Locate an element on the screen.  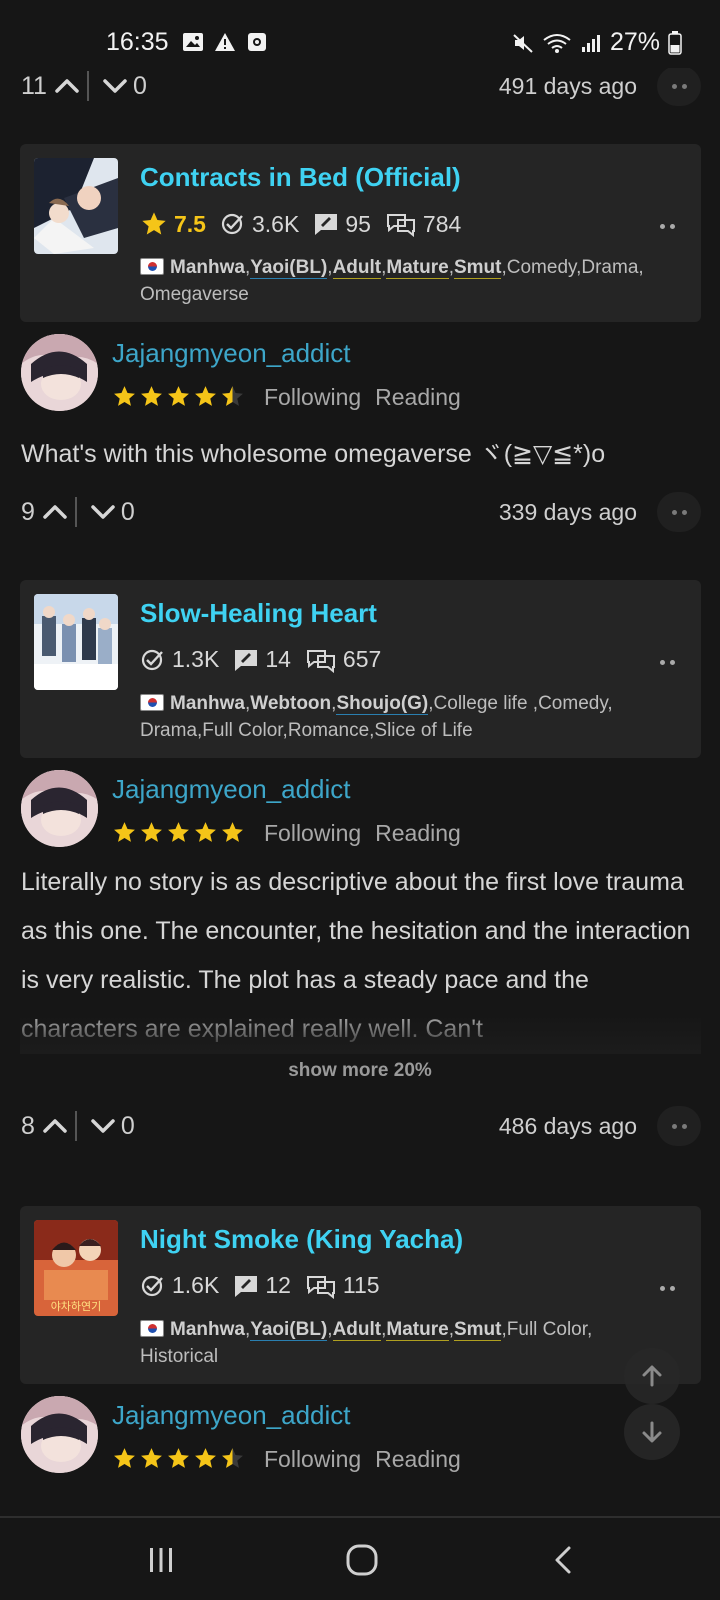
wifi-icon is located at coordinates (557, 43).